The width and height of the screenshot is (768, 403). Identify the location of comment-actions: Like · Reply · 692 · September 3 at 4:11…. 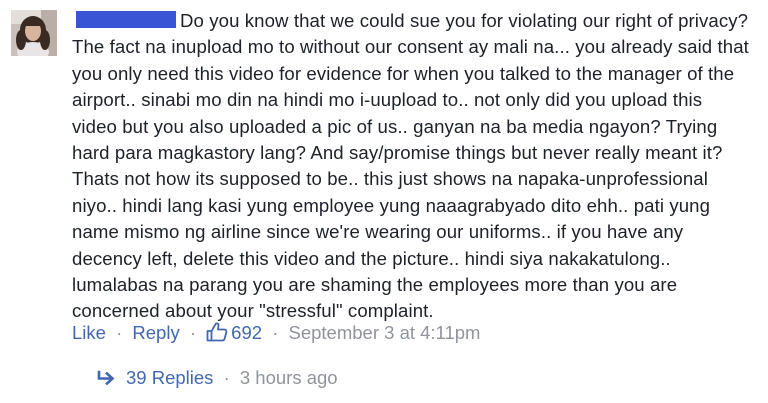
(276, 333).